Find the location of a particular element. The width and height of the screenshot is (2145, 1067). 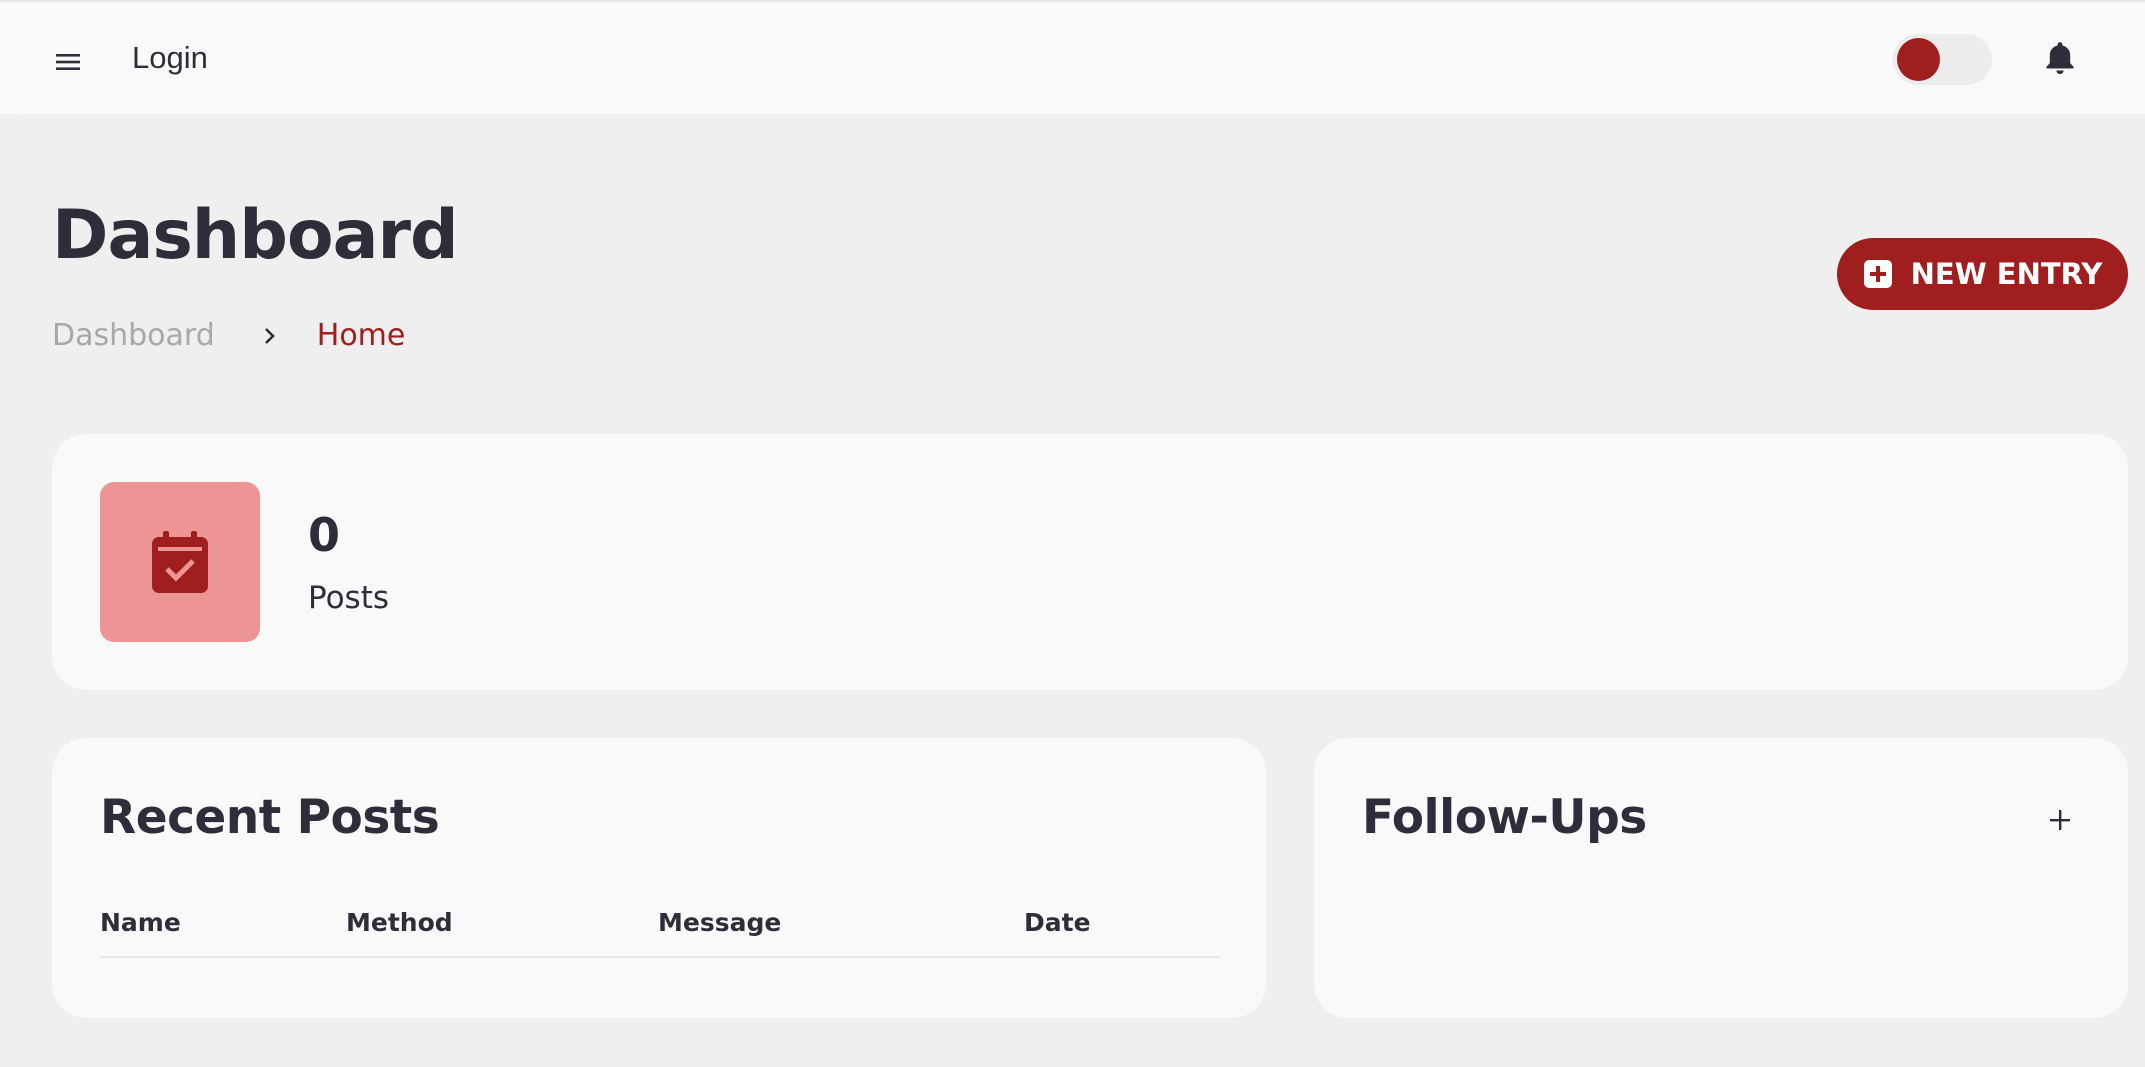

hamburger-menu-icon is located at coordinates (68, 62).